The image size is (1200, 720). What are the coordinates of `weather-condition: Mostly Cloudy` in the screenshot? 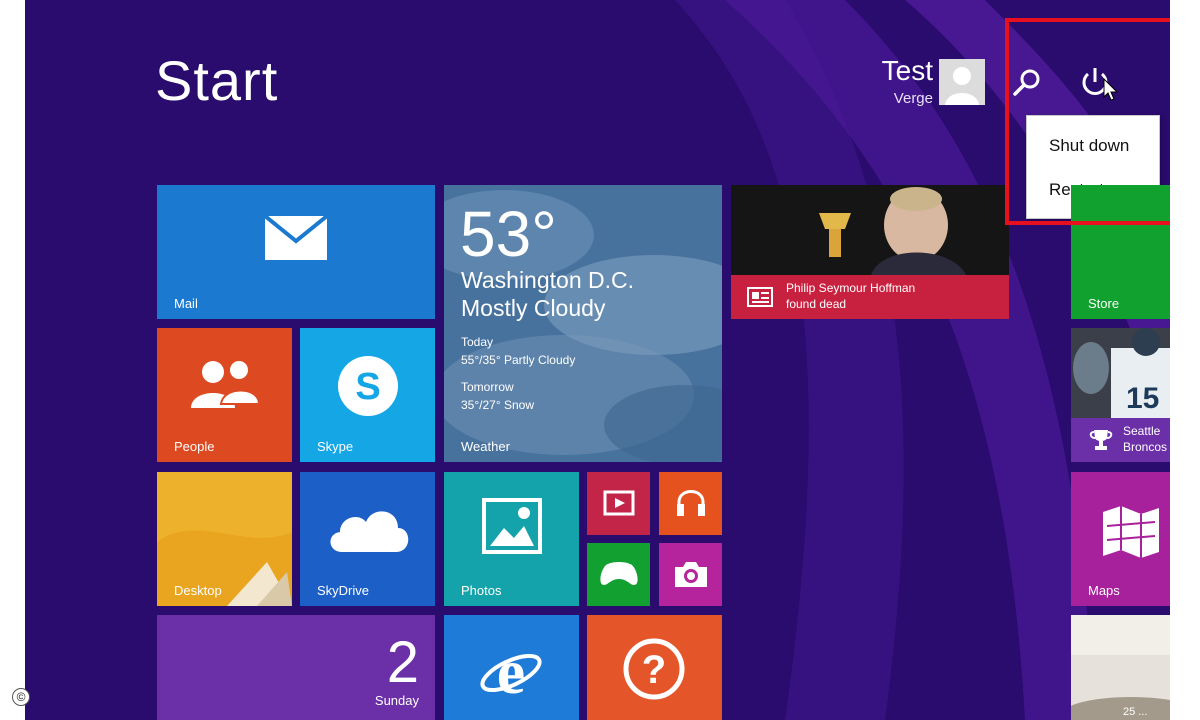 It's located at (533, 308).